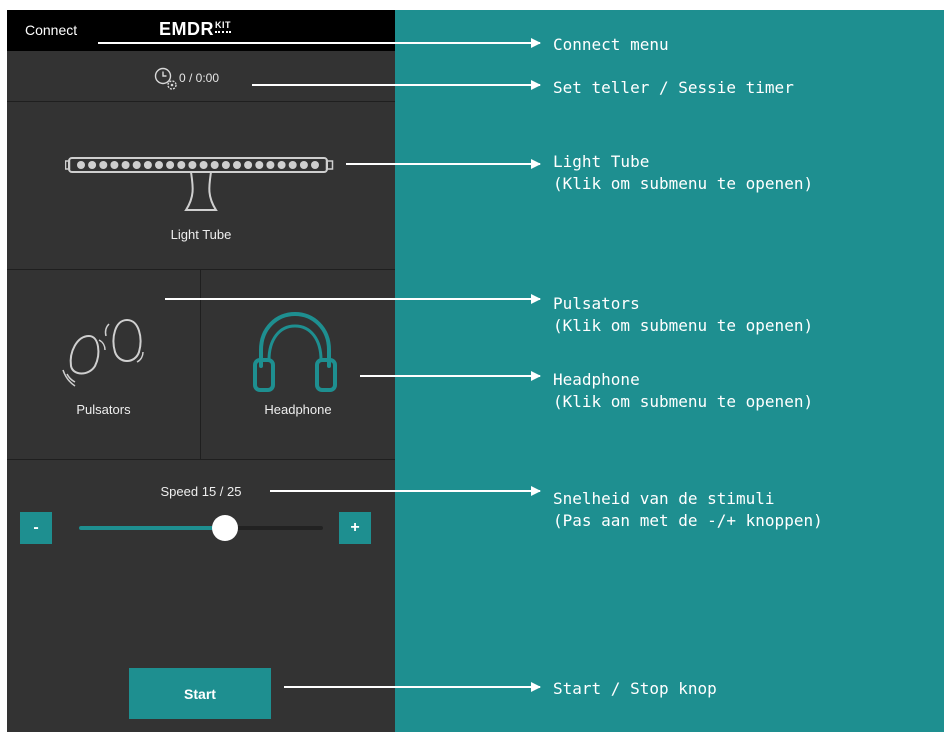 This screenshot has height=734, width=951. I want to click on pulsators-icon, so click(103, 352).